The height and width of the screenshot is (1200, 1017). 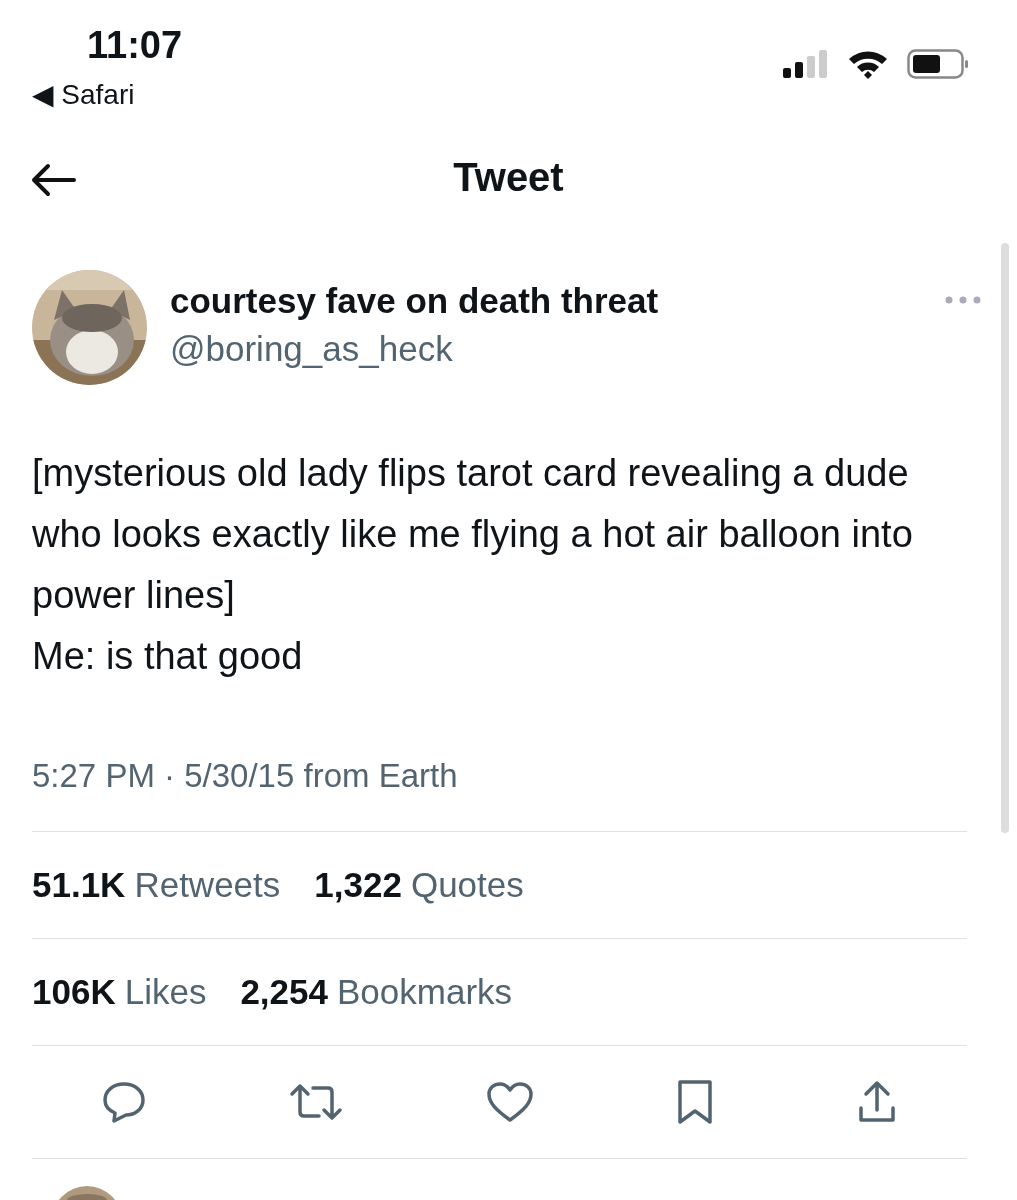 I want to click on retweet-icon, so click(x=315, y=1102).